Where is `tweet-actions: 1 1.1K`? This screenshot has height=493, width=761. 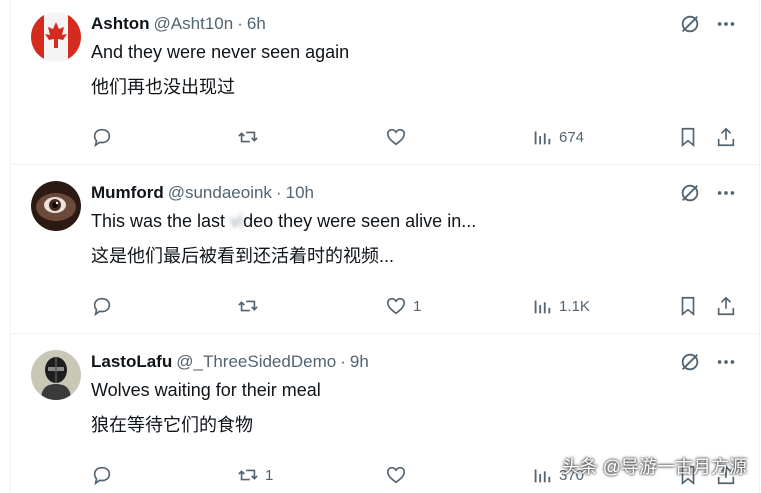
tweet-actions: 1 1.1K is located at coordinates (416, 307).